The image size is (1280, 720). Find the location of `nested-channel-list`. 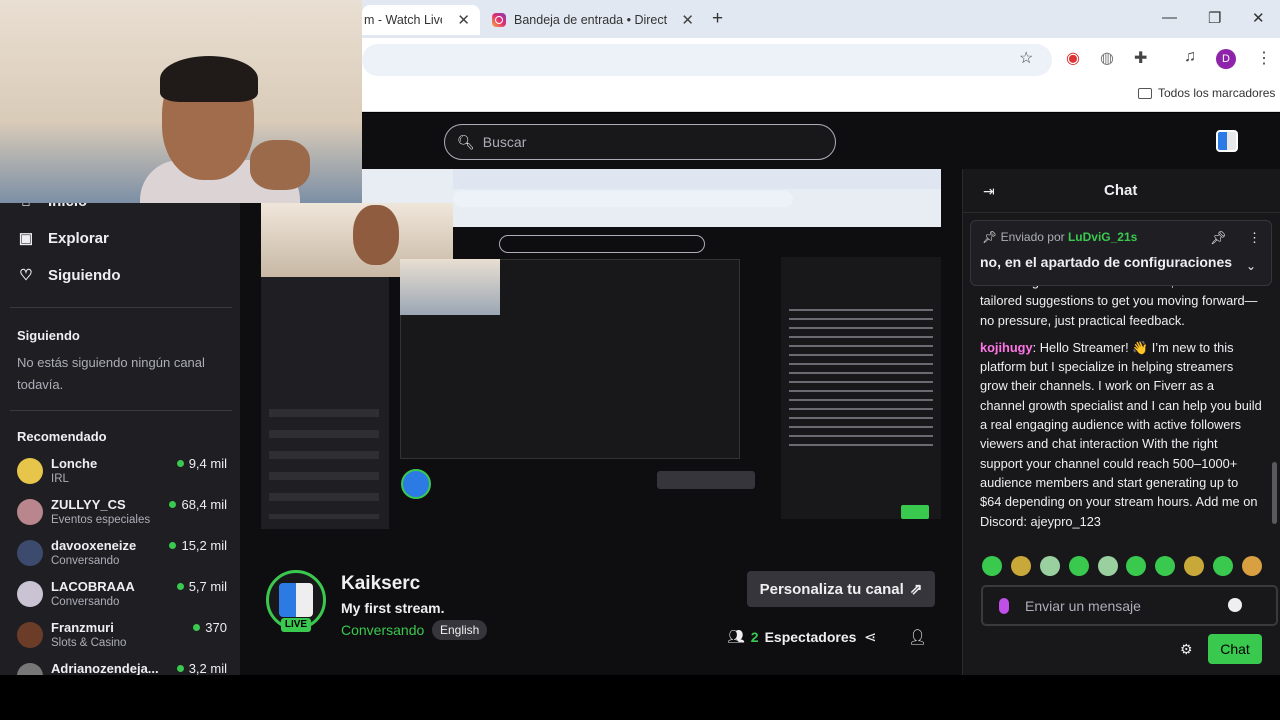

nested-channel-list is located at coordinates (324, 464).